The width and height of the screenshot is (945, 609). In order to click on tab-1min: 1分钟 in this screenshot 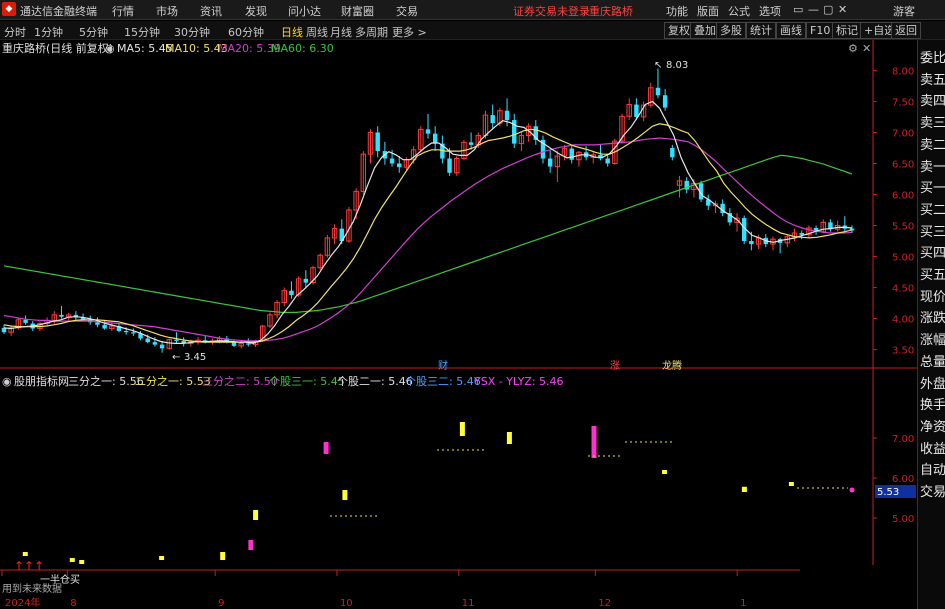, I will do `click(48, 32)`.